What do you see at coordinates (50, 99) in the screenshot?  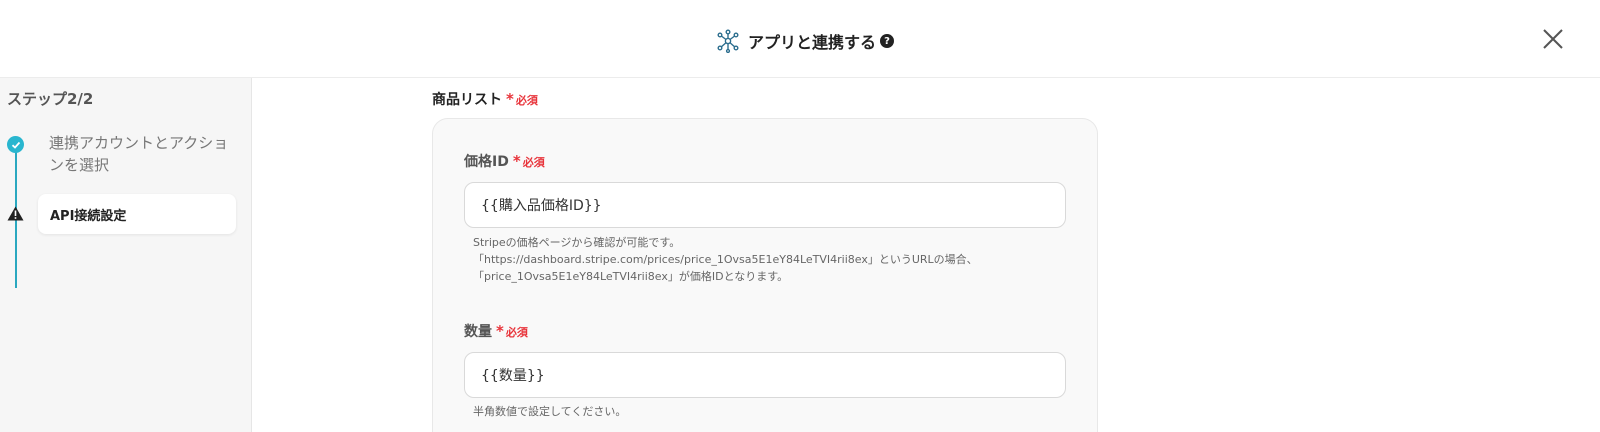 I see `step-heading: ステップ2/2` at bounding box center [50, 99].